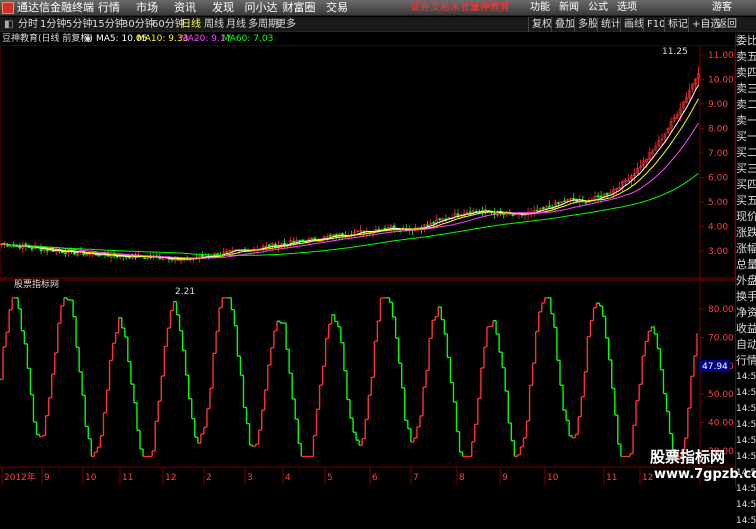  Describe the element at coordinates (28, 24) in the screenshot. I see `period-tab: 分时` at that location.